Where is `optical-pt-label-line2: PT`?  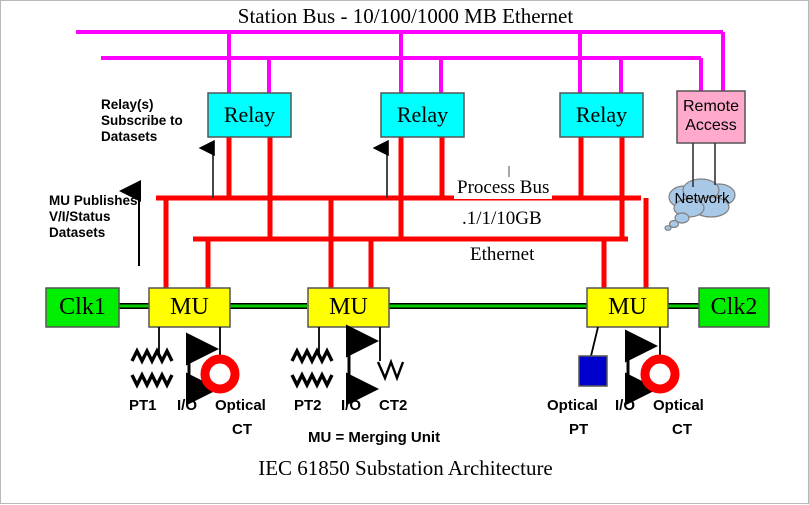
optical-pt-label-line2: PT is located at coordinates (579, 429).